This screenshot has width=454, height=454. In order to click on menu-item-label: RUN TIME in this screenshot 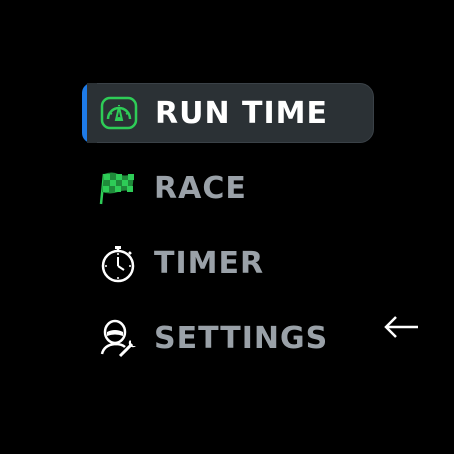, I will do `click(241, 113)`.